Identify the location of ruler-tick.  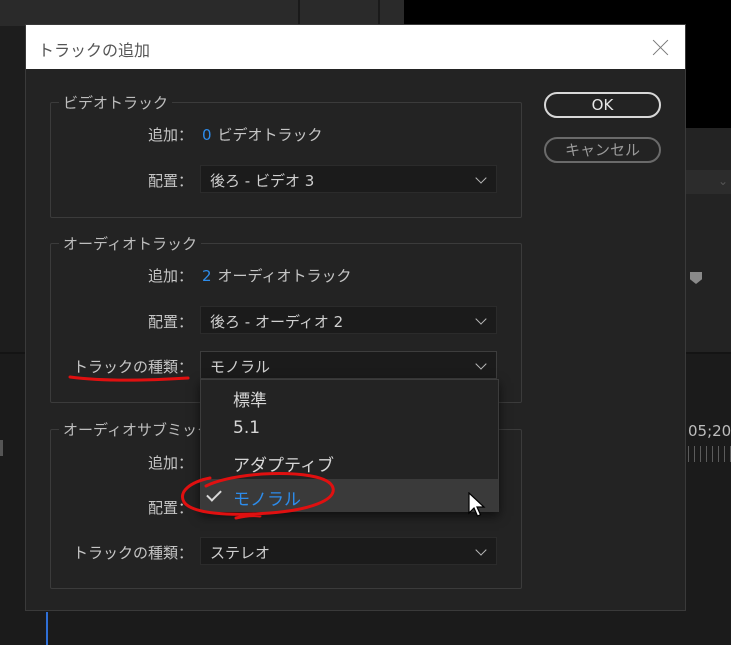
(1, 448).